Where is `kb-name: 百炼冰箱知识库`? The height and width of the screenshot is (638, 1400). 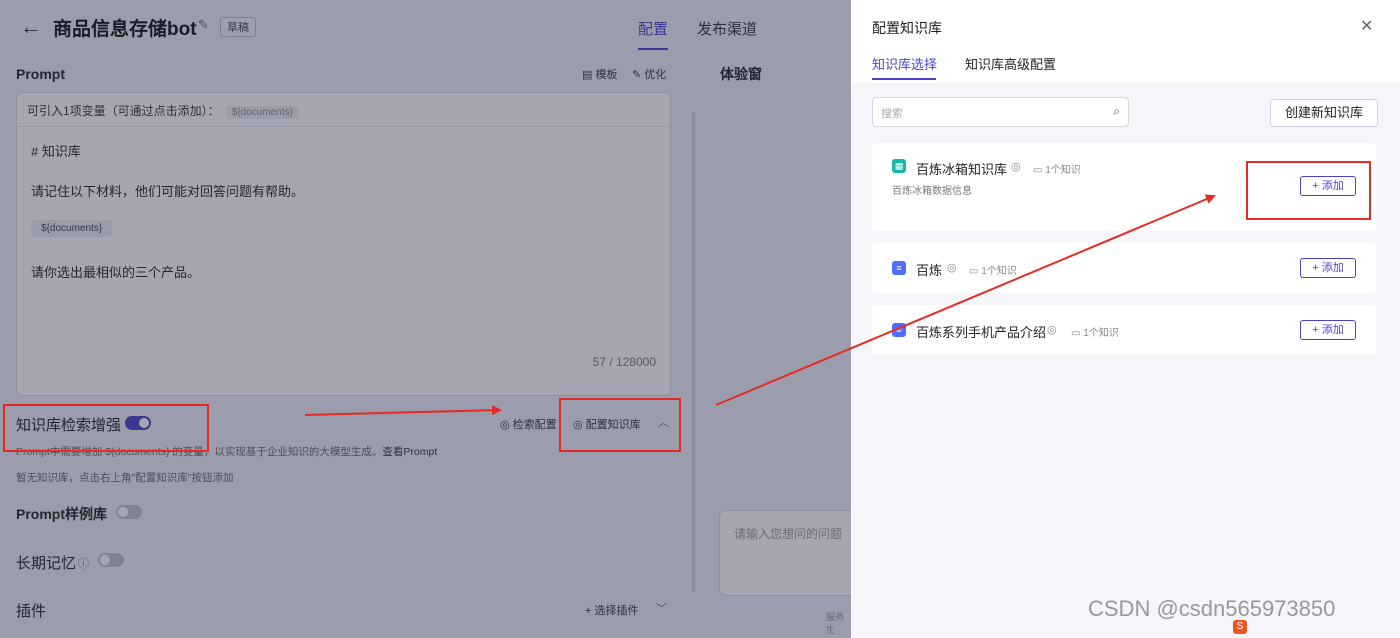
kb-name: 百炼冰箱知识库 is located at coordinates (962, 169).